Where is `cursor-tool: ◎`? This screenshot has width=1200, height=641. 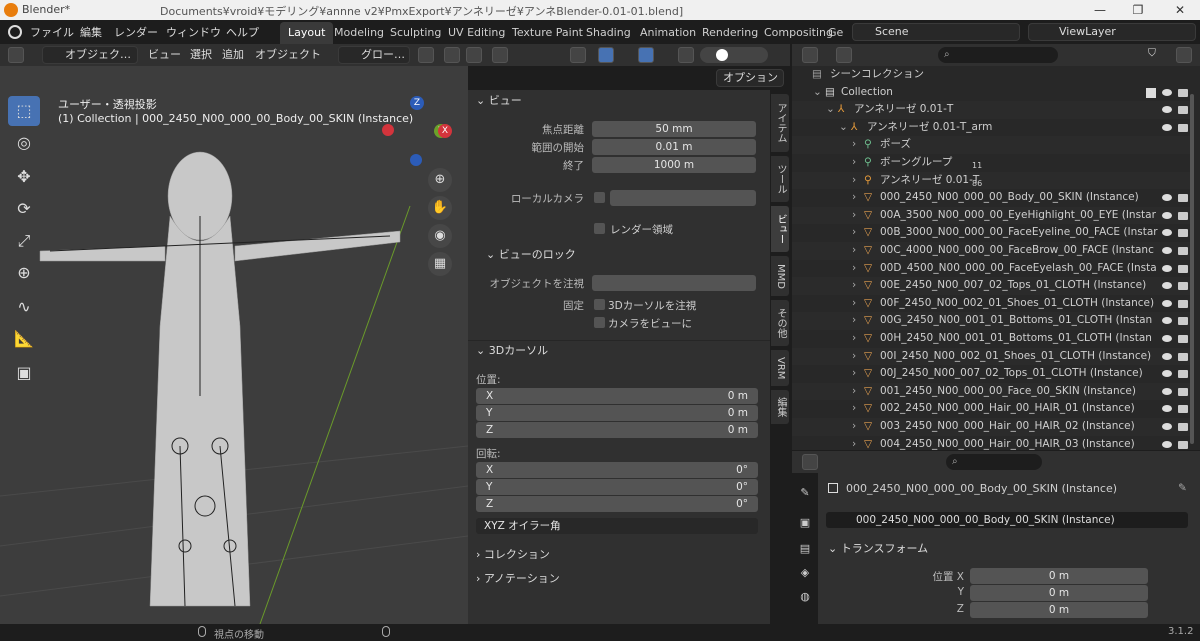
cursor-tool: ◎ is located at coordinates (24, 143).